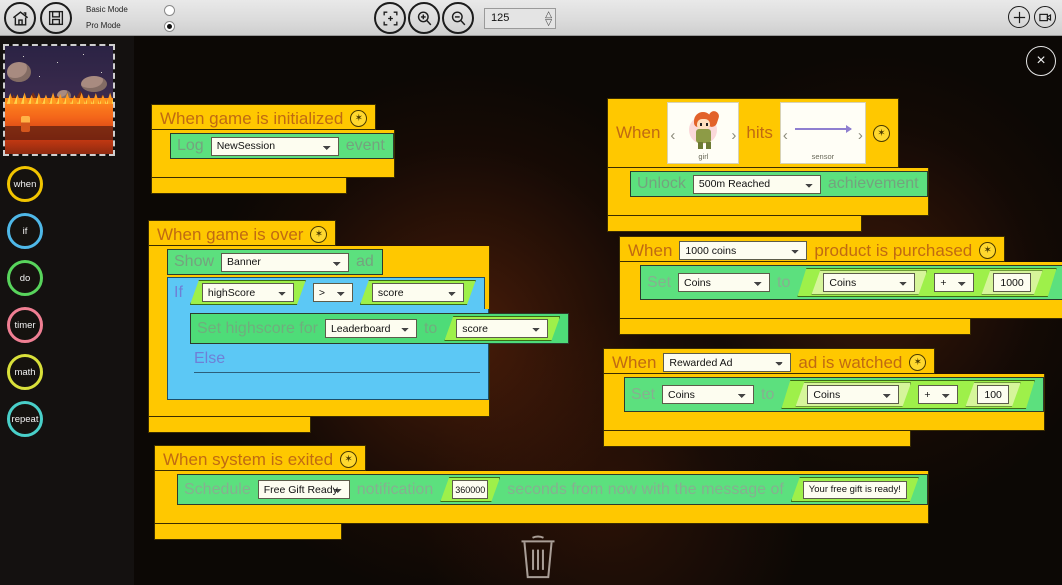 This screenshot has height=585, width=1062. I want to click on palette-item-math: math, so click(25, 372).